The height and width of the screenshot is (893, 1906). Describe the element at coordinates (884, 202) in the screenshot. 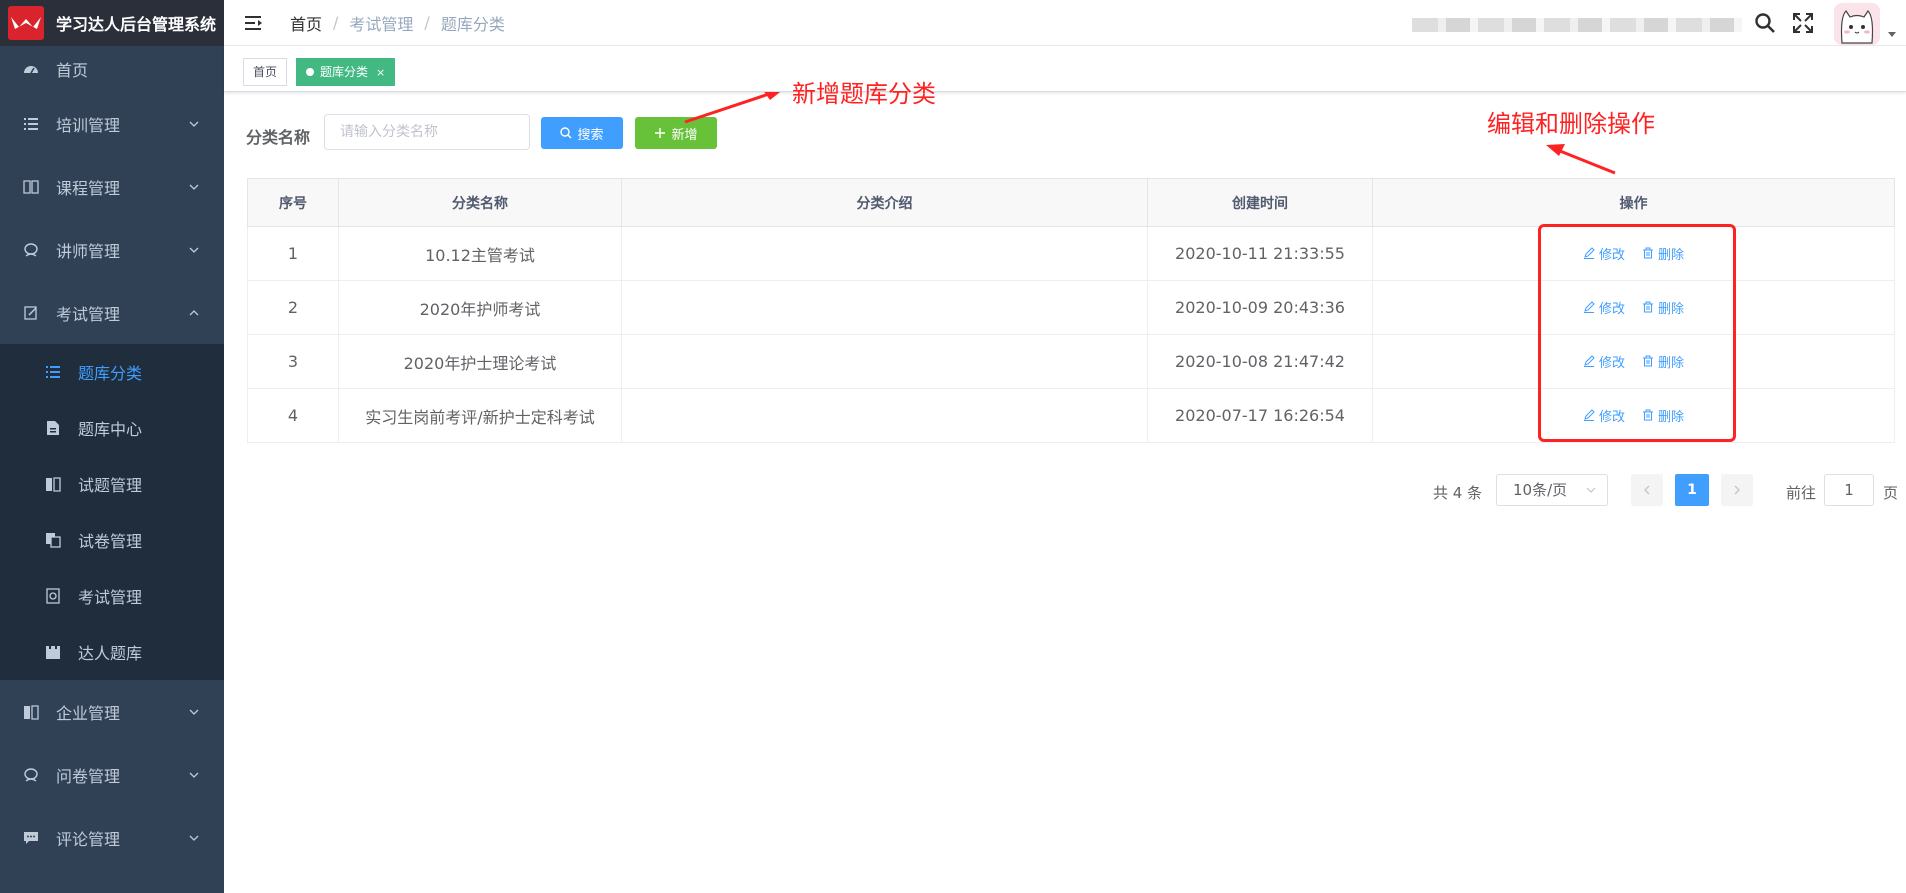

I see `column-header-intro: 分类介绍` at that location.